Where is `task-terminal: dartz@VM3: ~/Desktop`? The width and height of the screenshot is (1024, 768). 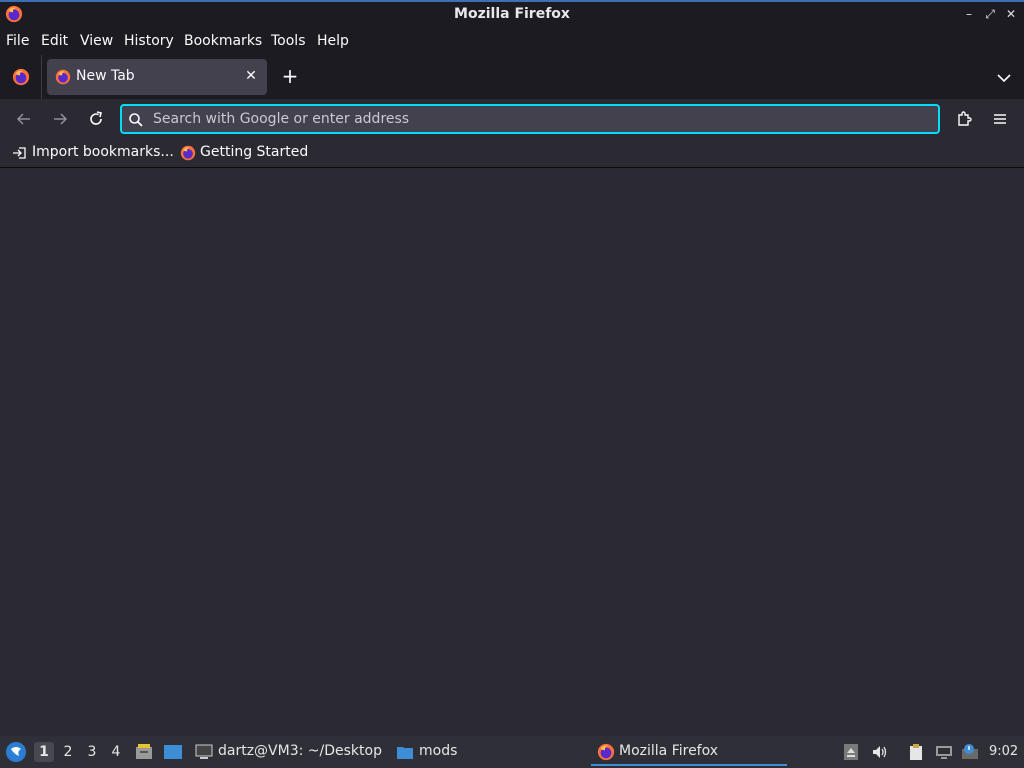
task-terminal: dartz@VM3: ~/Desktop is located at coordinates (290, 752).